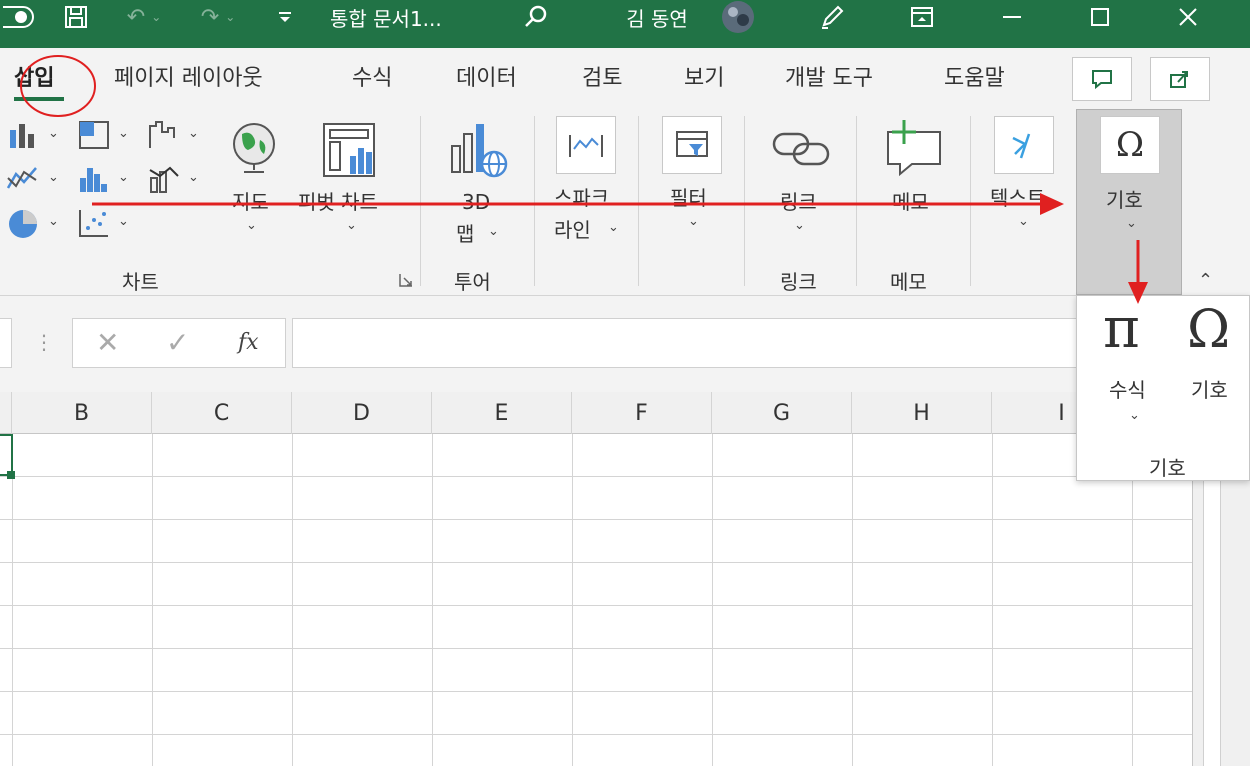 The width and height of the screenshot is (1250, 766). What do you see at coordinates (1102, 79) in the screenshot?
I see `comments-button` at bounding box center [1102, 79].